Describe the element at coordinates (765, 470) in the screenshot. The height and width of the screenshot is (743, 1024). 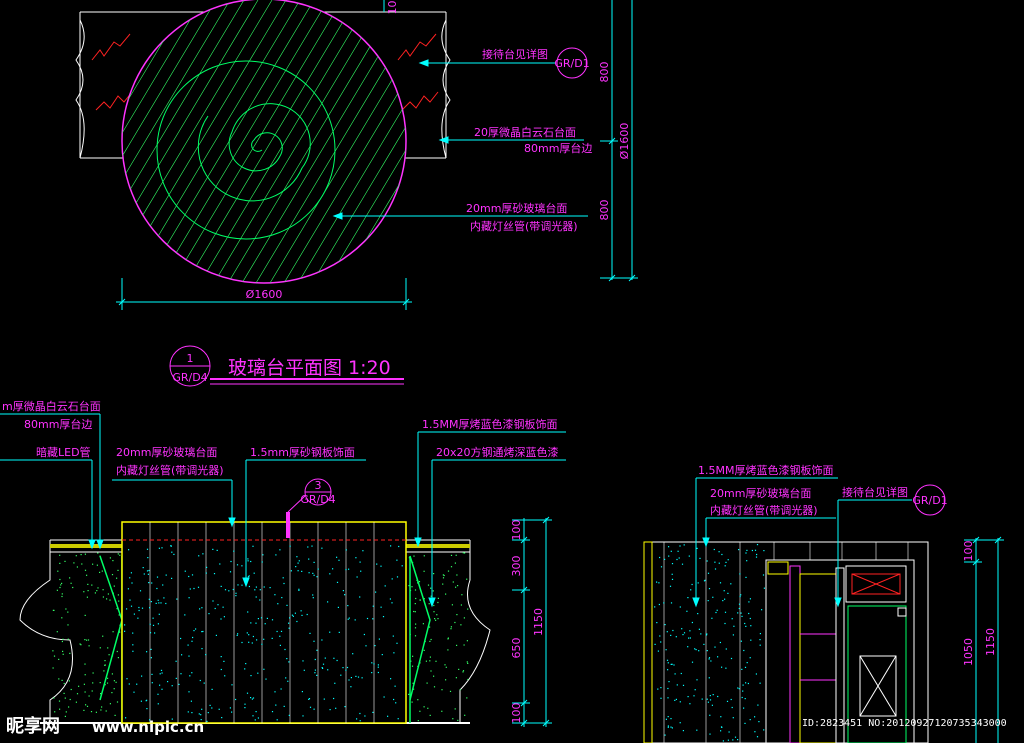
I see `right-callout-1: 1.5MM厚烤蓝色漆钢板饰面` at that location.